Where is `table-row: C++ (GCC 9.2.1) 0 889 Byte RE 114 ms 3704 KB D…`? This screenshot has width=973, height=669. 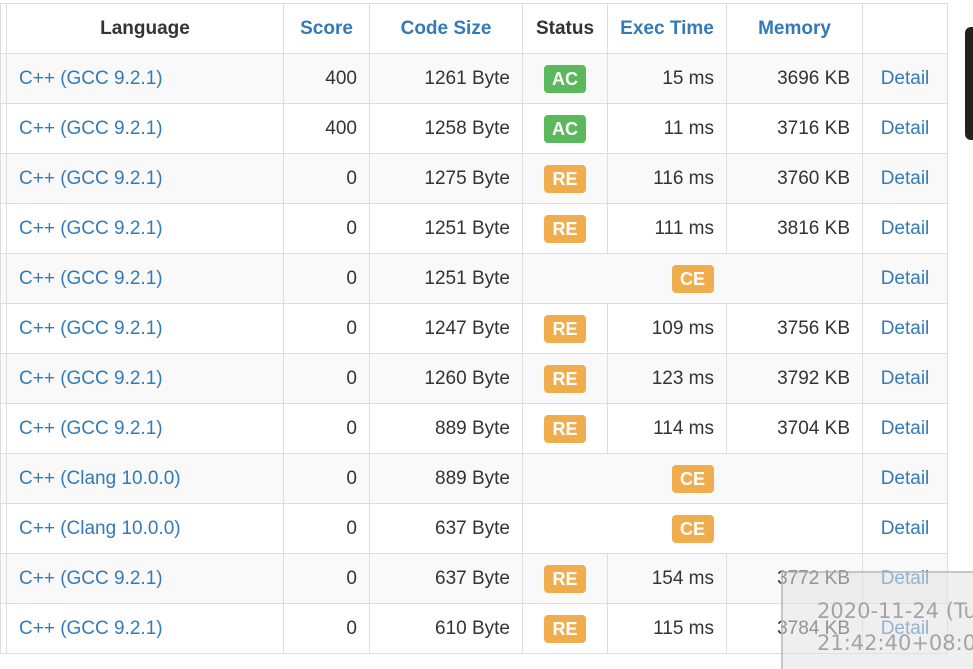
table-row: C++ (GCC 9.2.1) 0 889 Byte RE 114 ms 3704 KB D… is located at coordinates (474, 428).